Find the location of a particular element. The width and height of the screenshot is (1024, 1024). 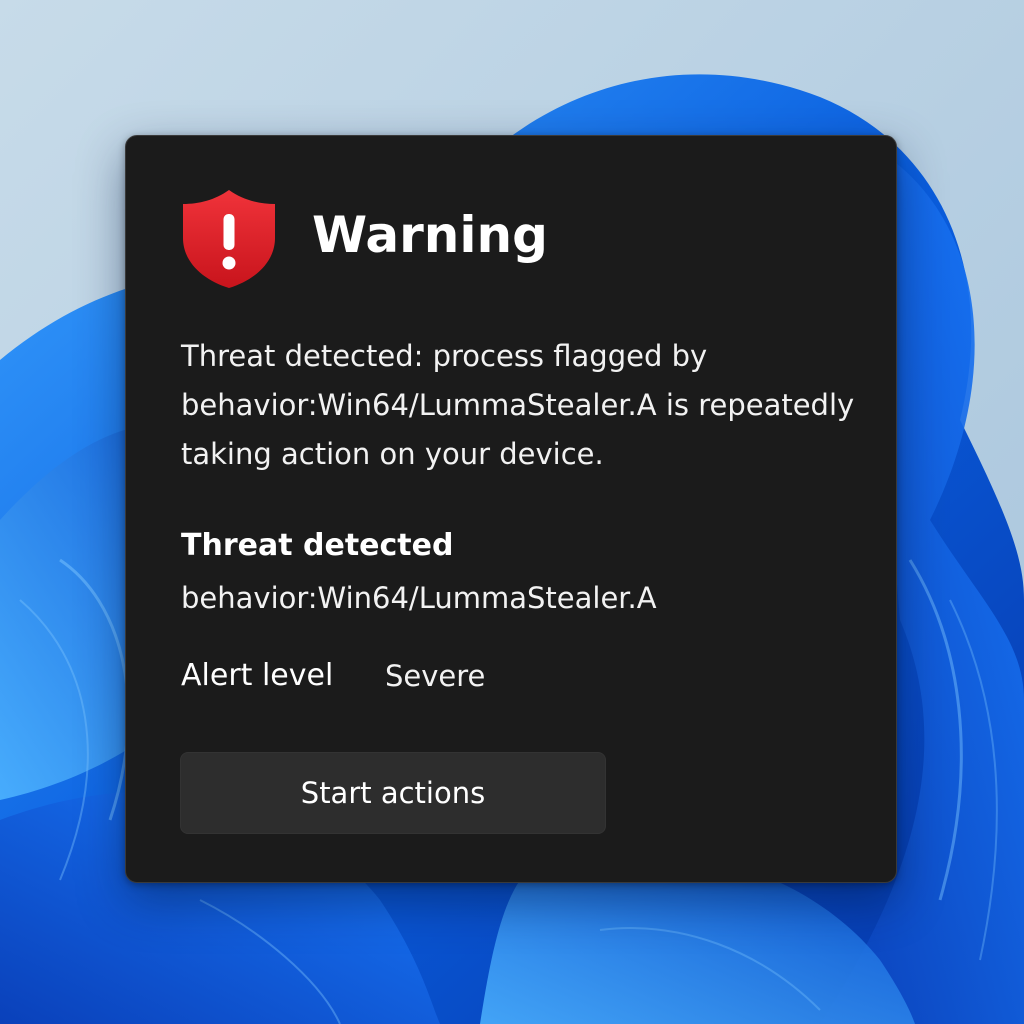

threat-name: behavior:Win64/LummaStealer.A is located at coordinates (419, 598).